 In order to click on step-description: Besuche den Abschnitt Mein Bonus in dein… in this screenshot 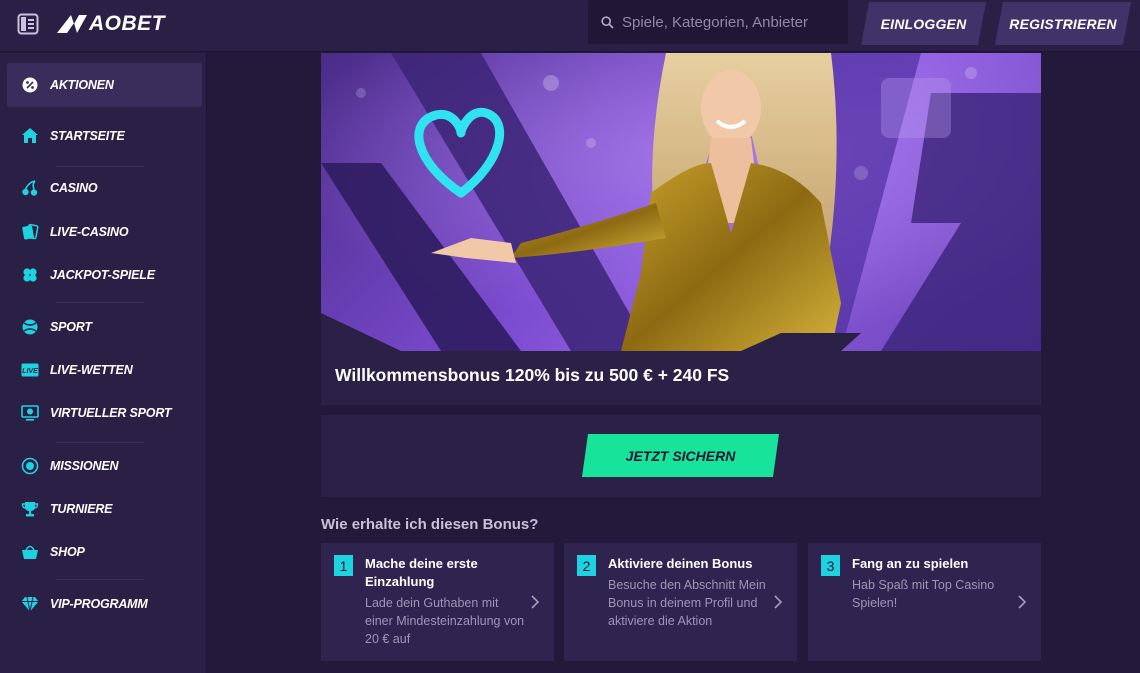, I will do `click(687, 603)`.